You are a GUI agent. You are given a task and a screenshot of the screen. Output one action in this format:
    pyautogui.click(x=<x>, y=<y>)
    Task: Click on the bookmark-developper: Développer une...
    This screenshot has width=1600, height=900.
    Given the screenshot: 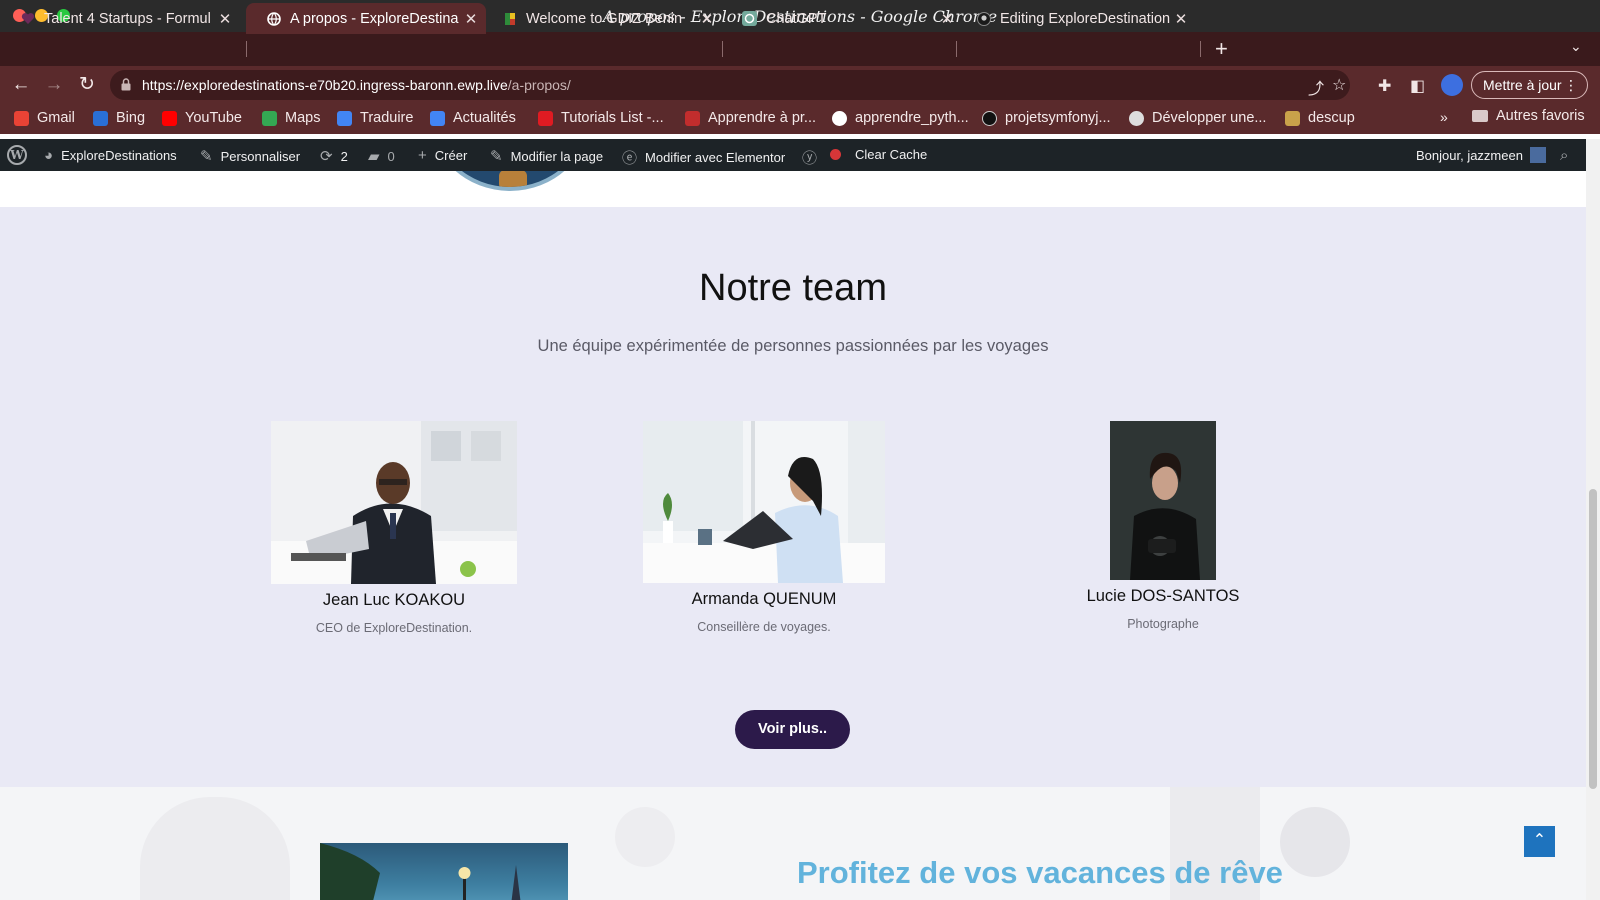 What is the action you would take?
    pyautogui.click(x=1197, y=118)
    